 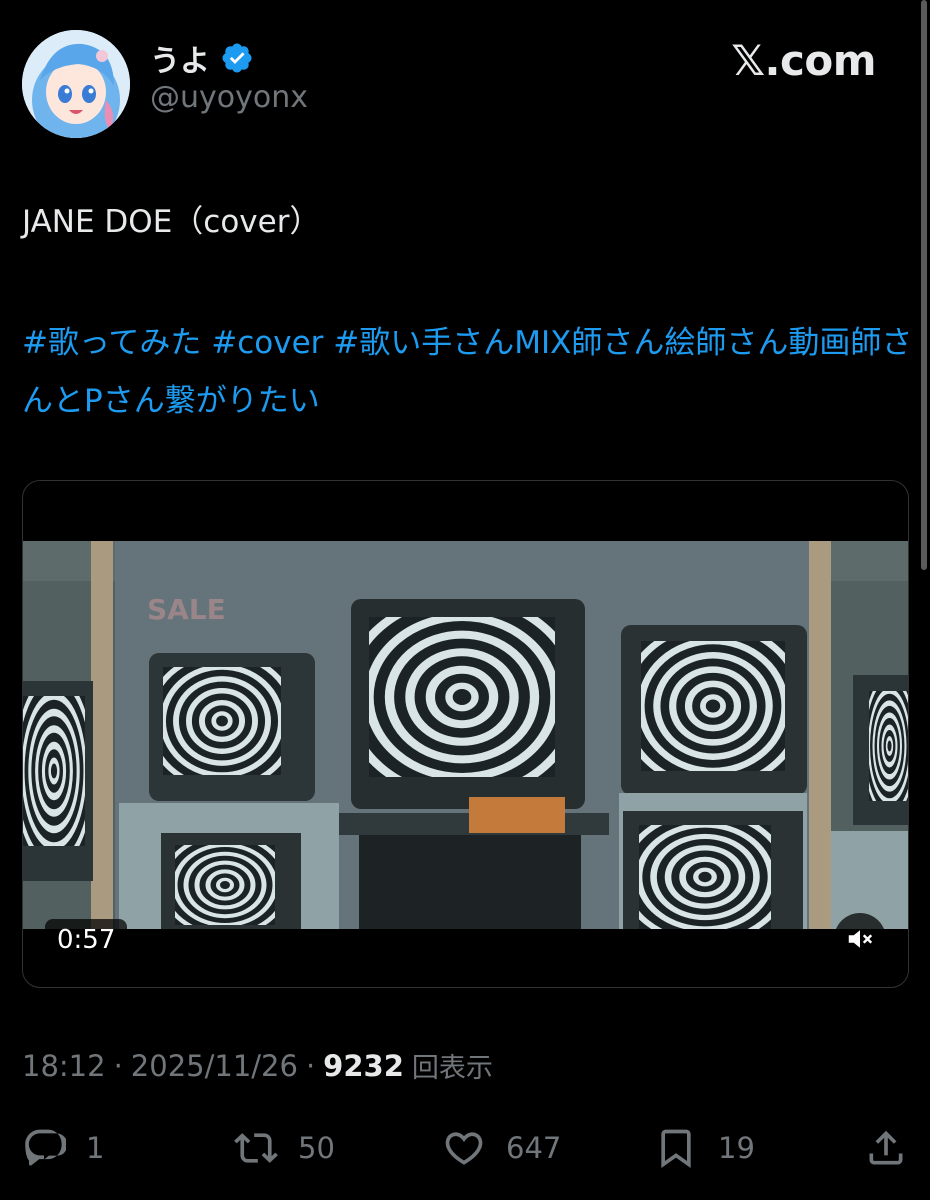 I want to click on action-bar: 1 50 647 19, so click(x=465, y=1148).